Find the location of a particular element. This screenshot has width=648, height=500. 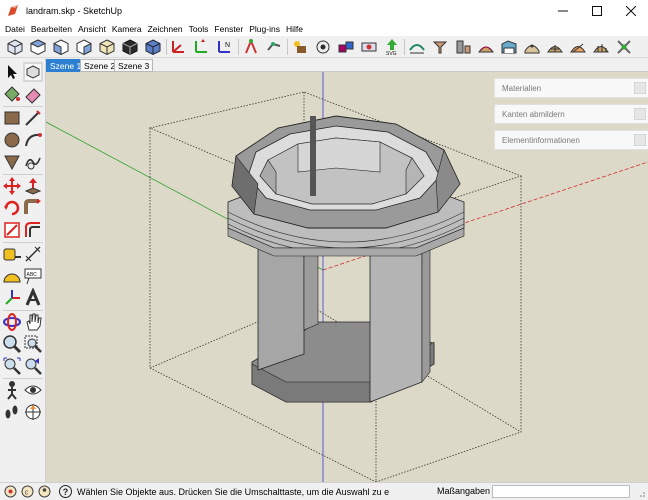

menu-datei: Datei is located at coordinates (15, 29).